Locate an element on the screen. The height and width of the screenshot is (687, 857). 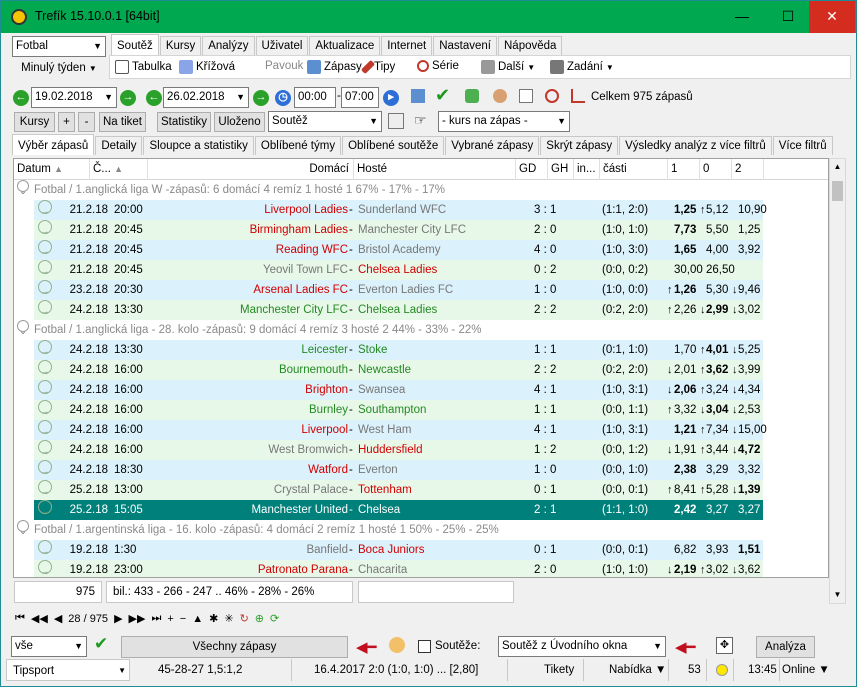
col-casti: části is located at coordinates (634, 169).